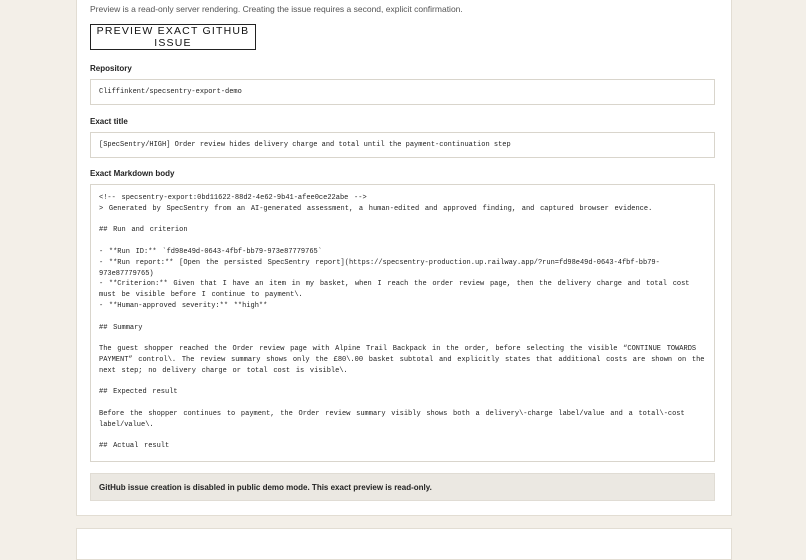 The height and width of the screenshot is (560, 806). I want to click on repository-value: Cliffinkent/specsentry-export-demo, so click(170, 92).